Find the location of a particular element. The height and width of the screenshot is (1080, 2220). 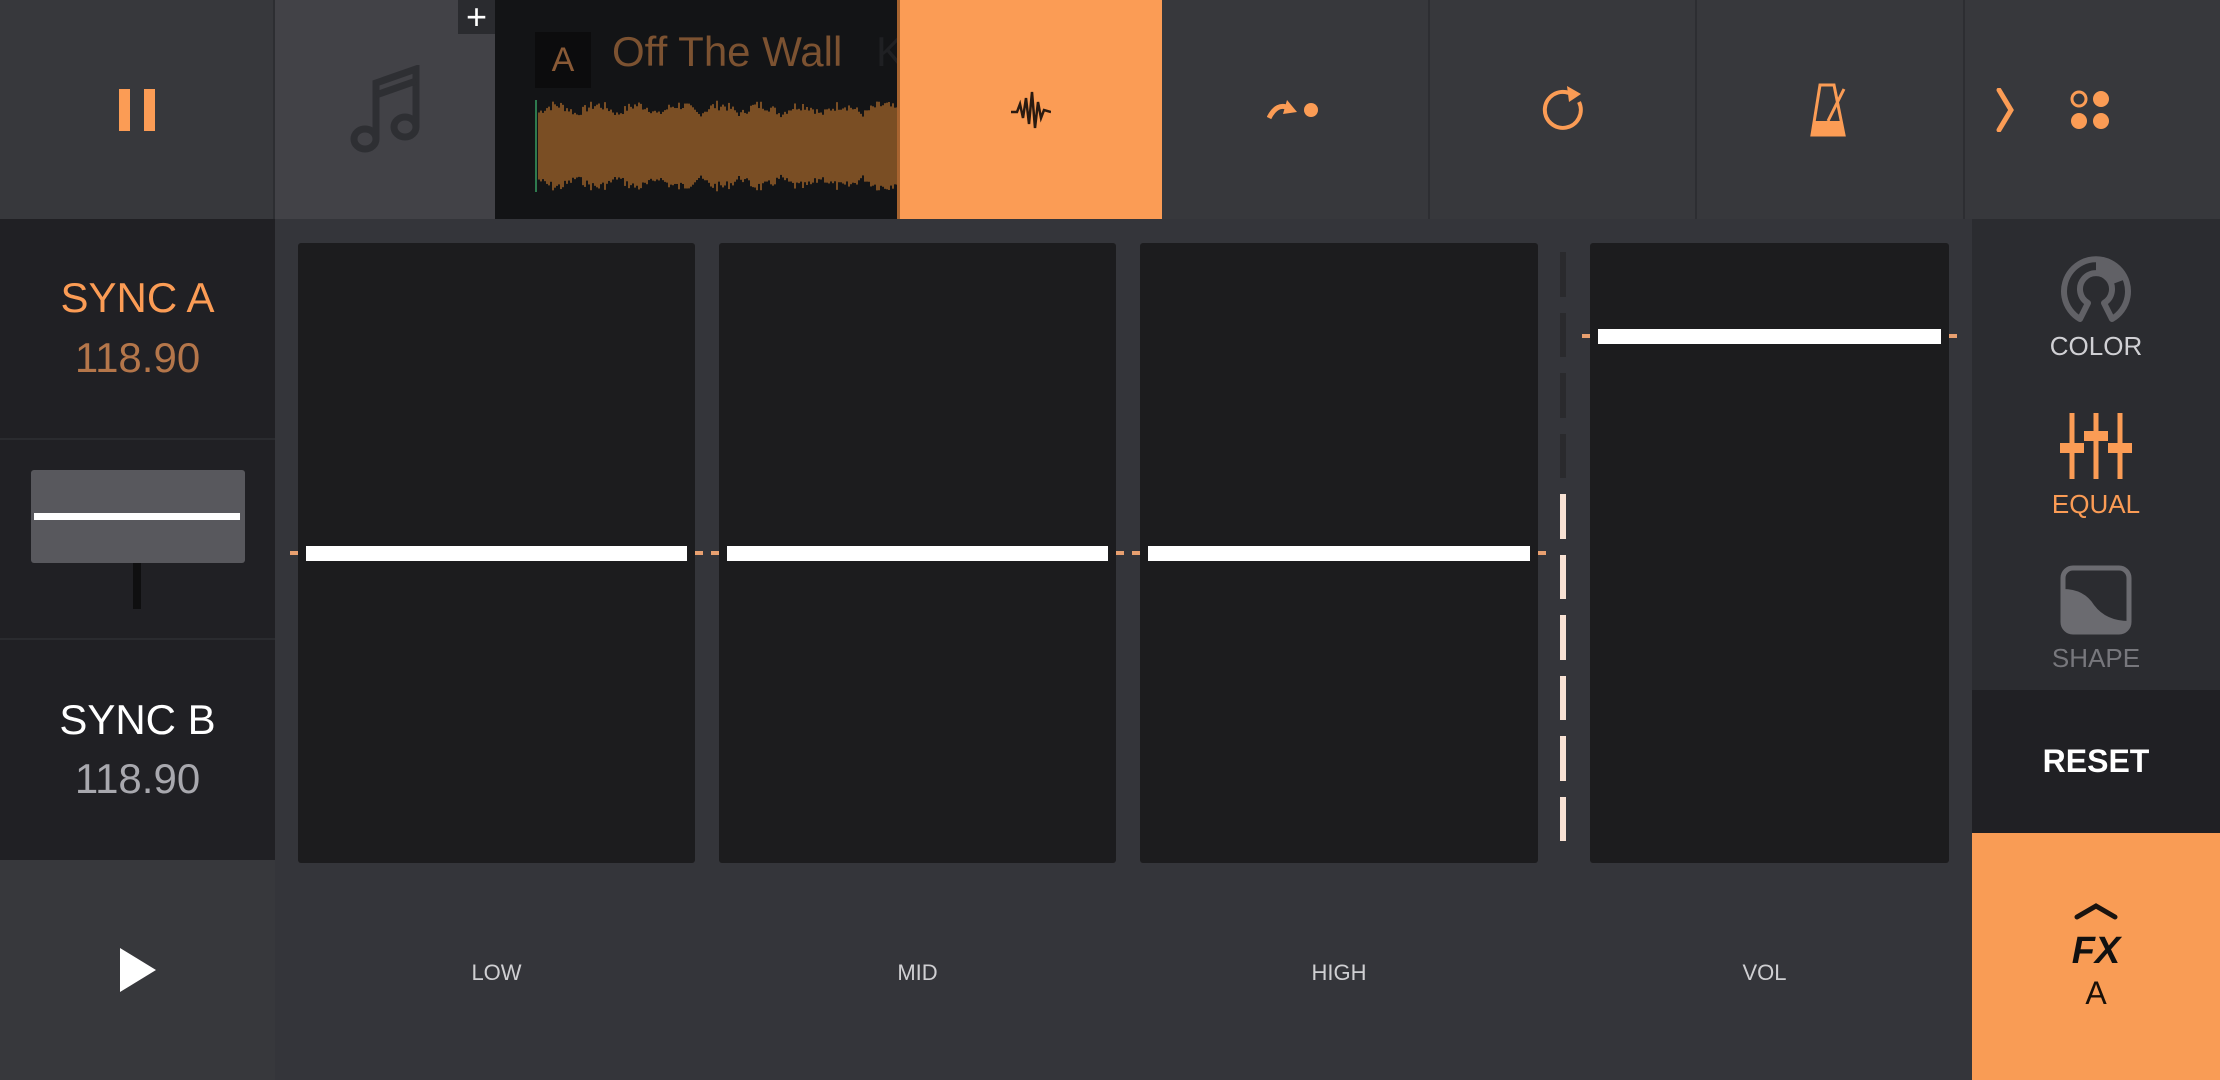

eq-low-fader is located at coordinates (496, 553).